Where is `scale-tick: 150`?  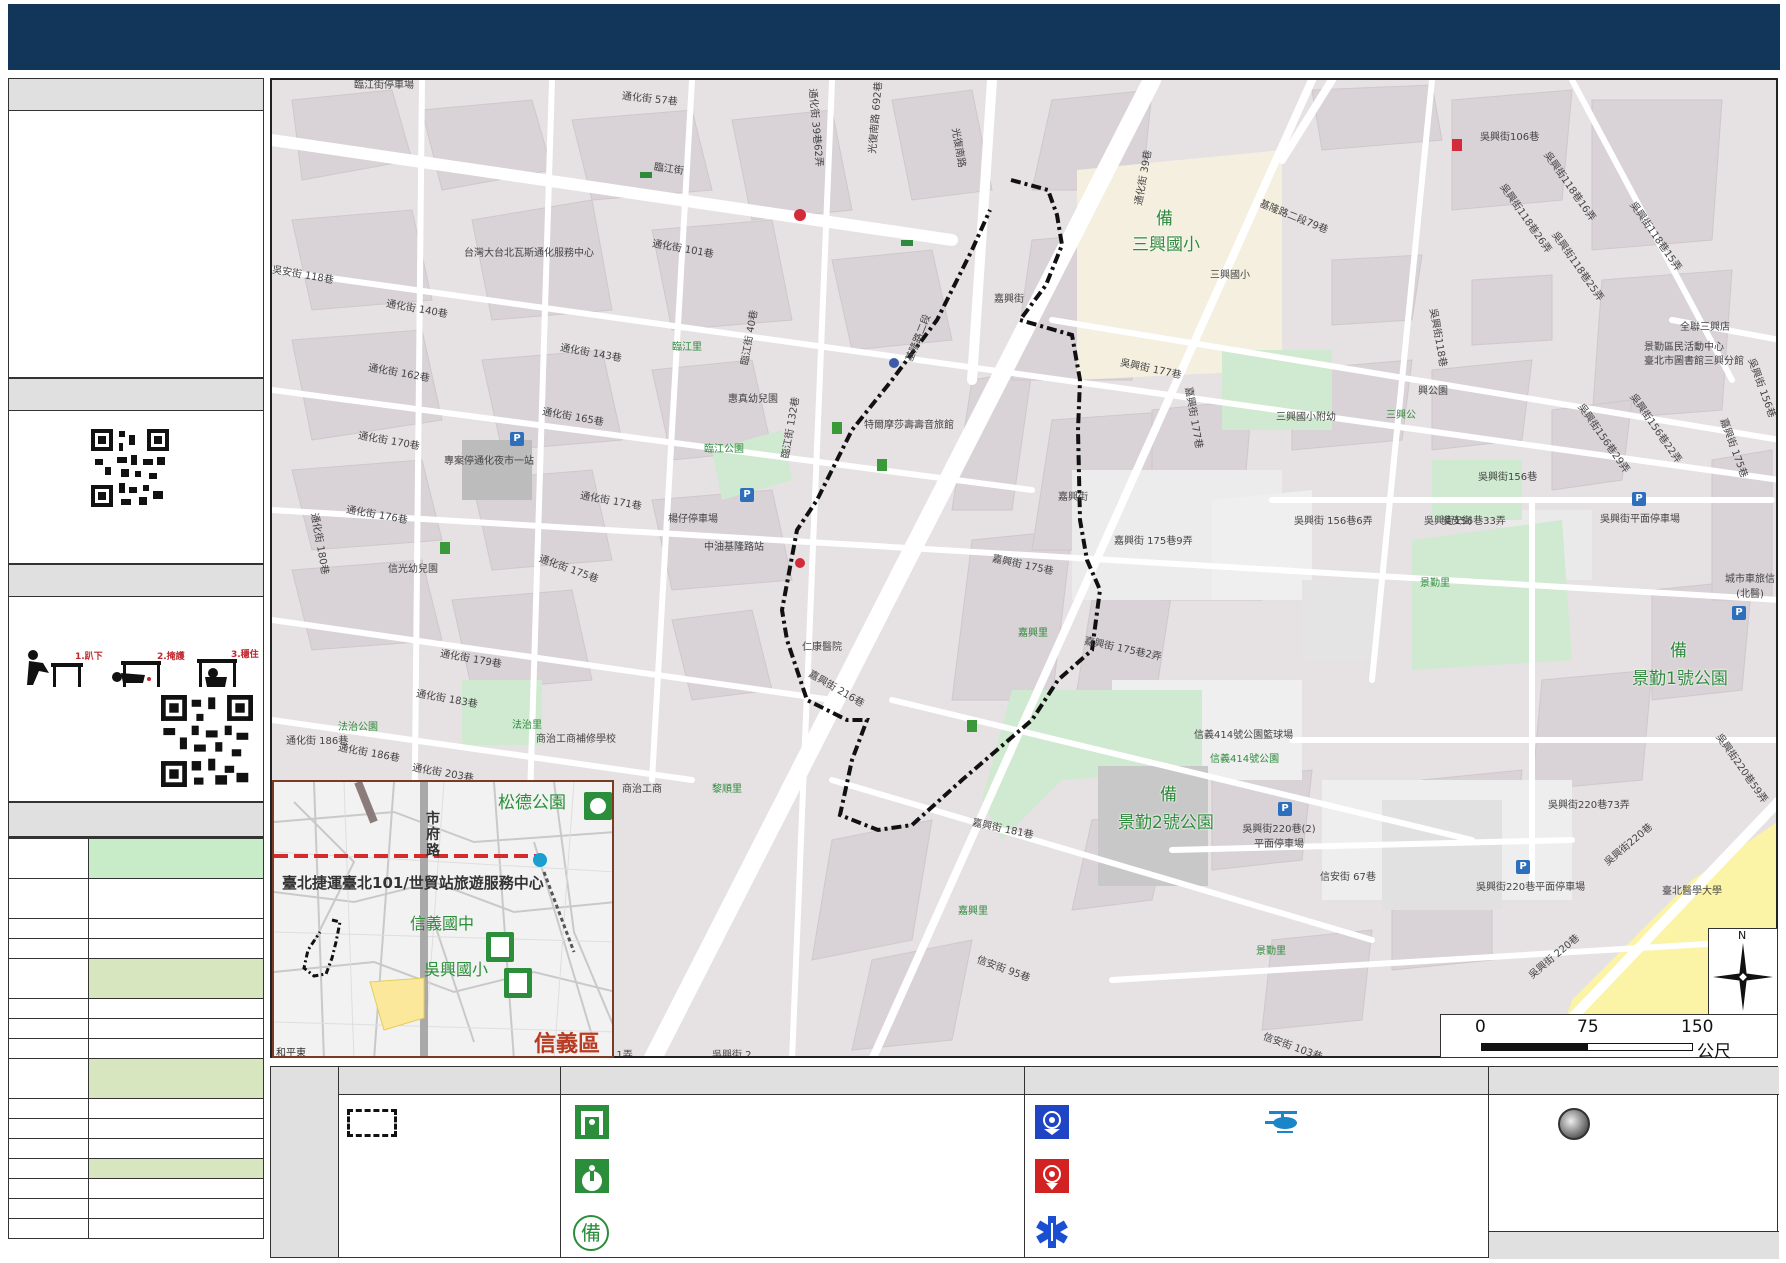 scale-tick: 150 is located at coordinates (1697, 1027).